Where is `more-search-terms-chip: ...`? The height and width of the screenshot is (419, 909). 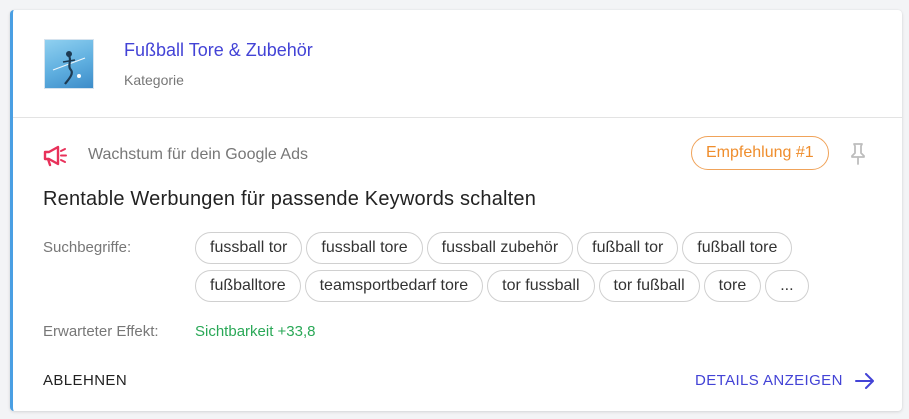
more-search-terms-chip: ... is located at coordinates (787, 286).